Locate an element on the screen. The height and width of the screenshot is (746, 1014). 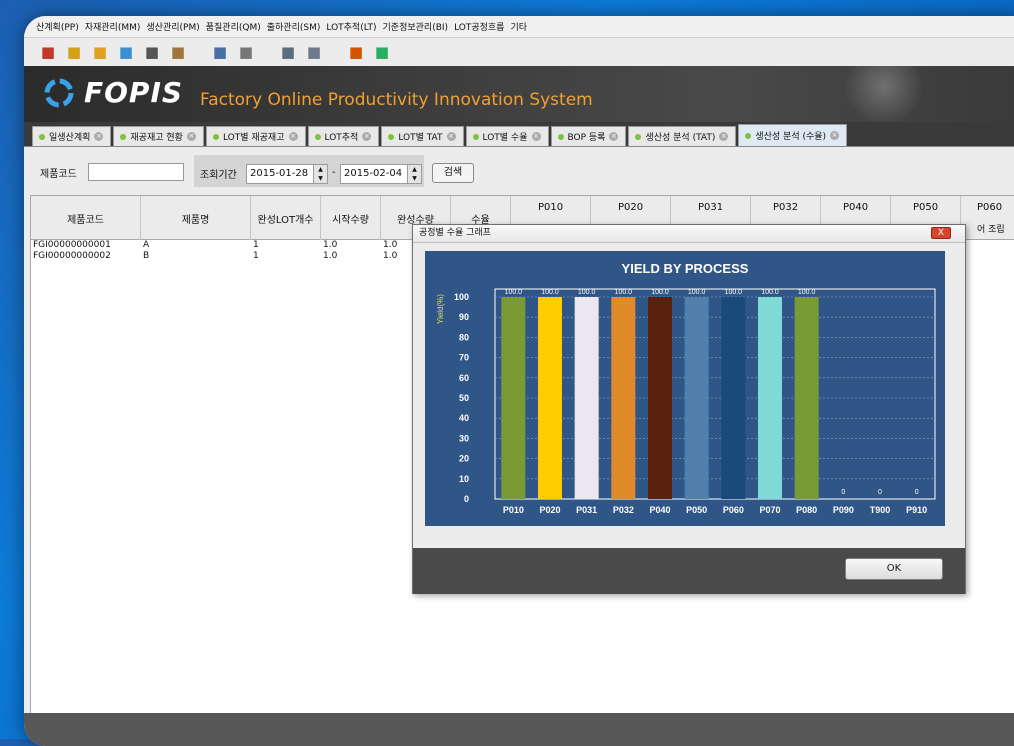
x-tick-label: P910 is located at coordinates (916, 510).